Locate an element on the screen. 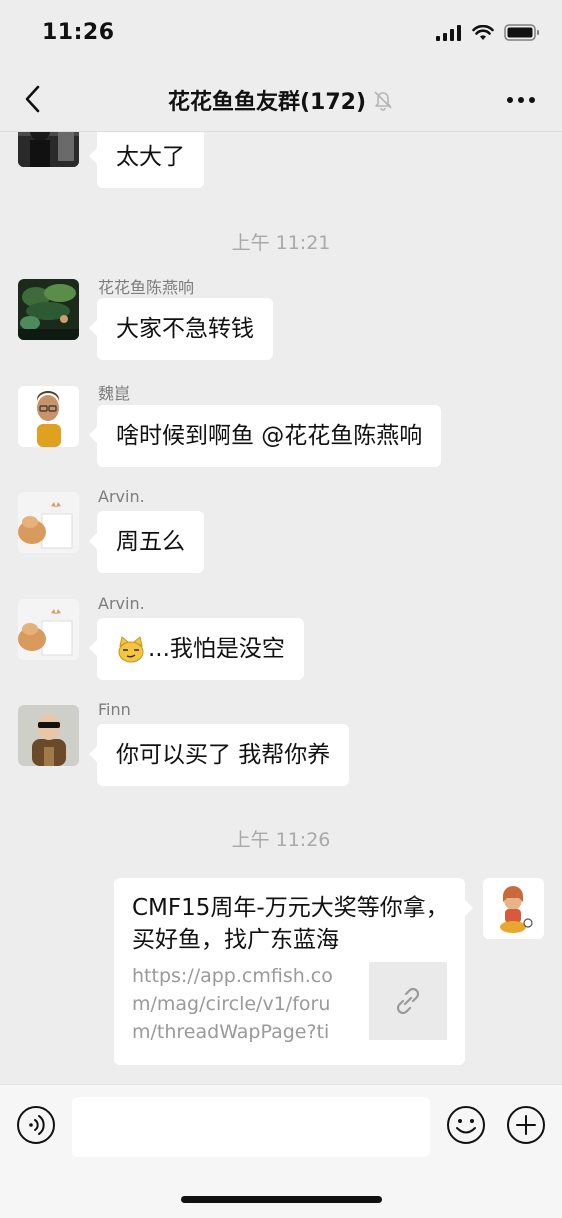 Image resolution: width=562 pixels, height=1218 pixels. plus-icon is located at coordinates (526, 1125).